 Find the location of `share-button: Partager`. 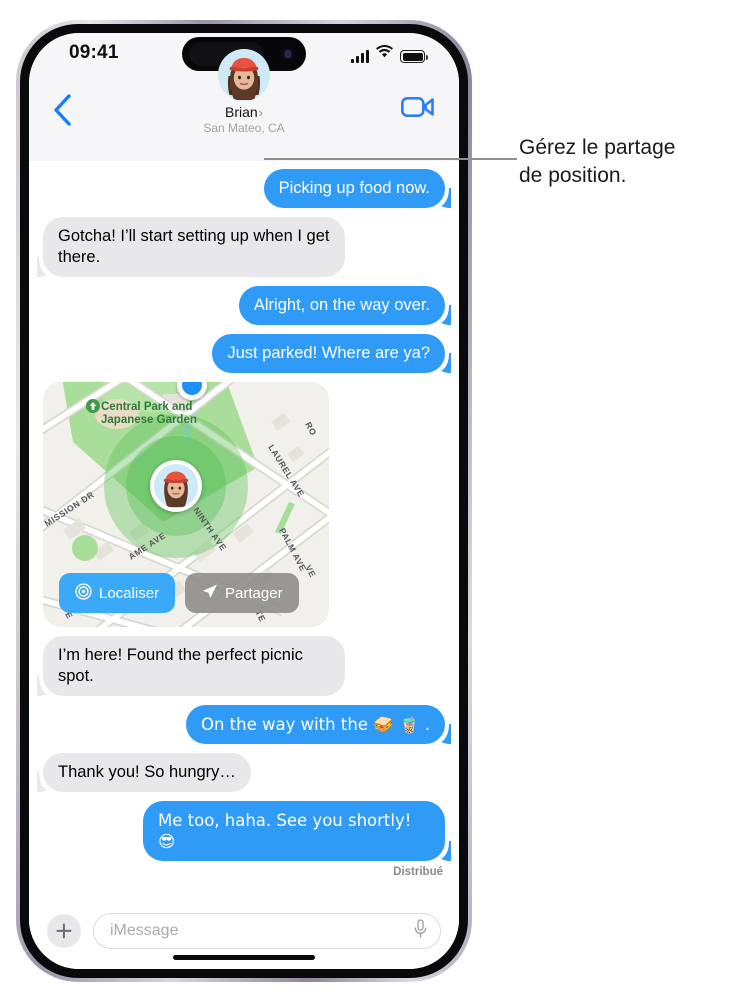

share-button: Partager is located at coordinates (242, 593).